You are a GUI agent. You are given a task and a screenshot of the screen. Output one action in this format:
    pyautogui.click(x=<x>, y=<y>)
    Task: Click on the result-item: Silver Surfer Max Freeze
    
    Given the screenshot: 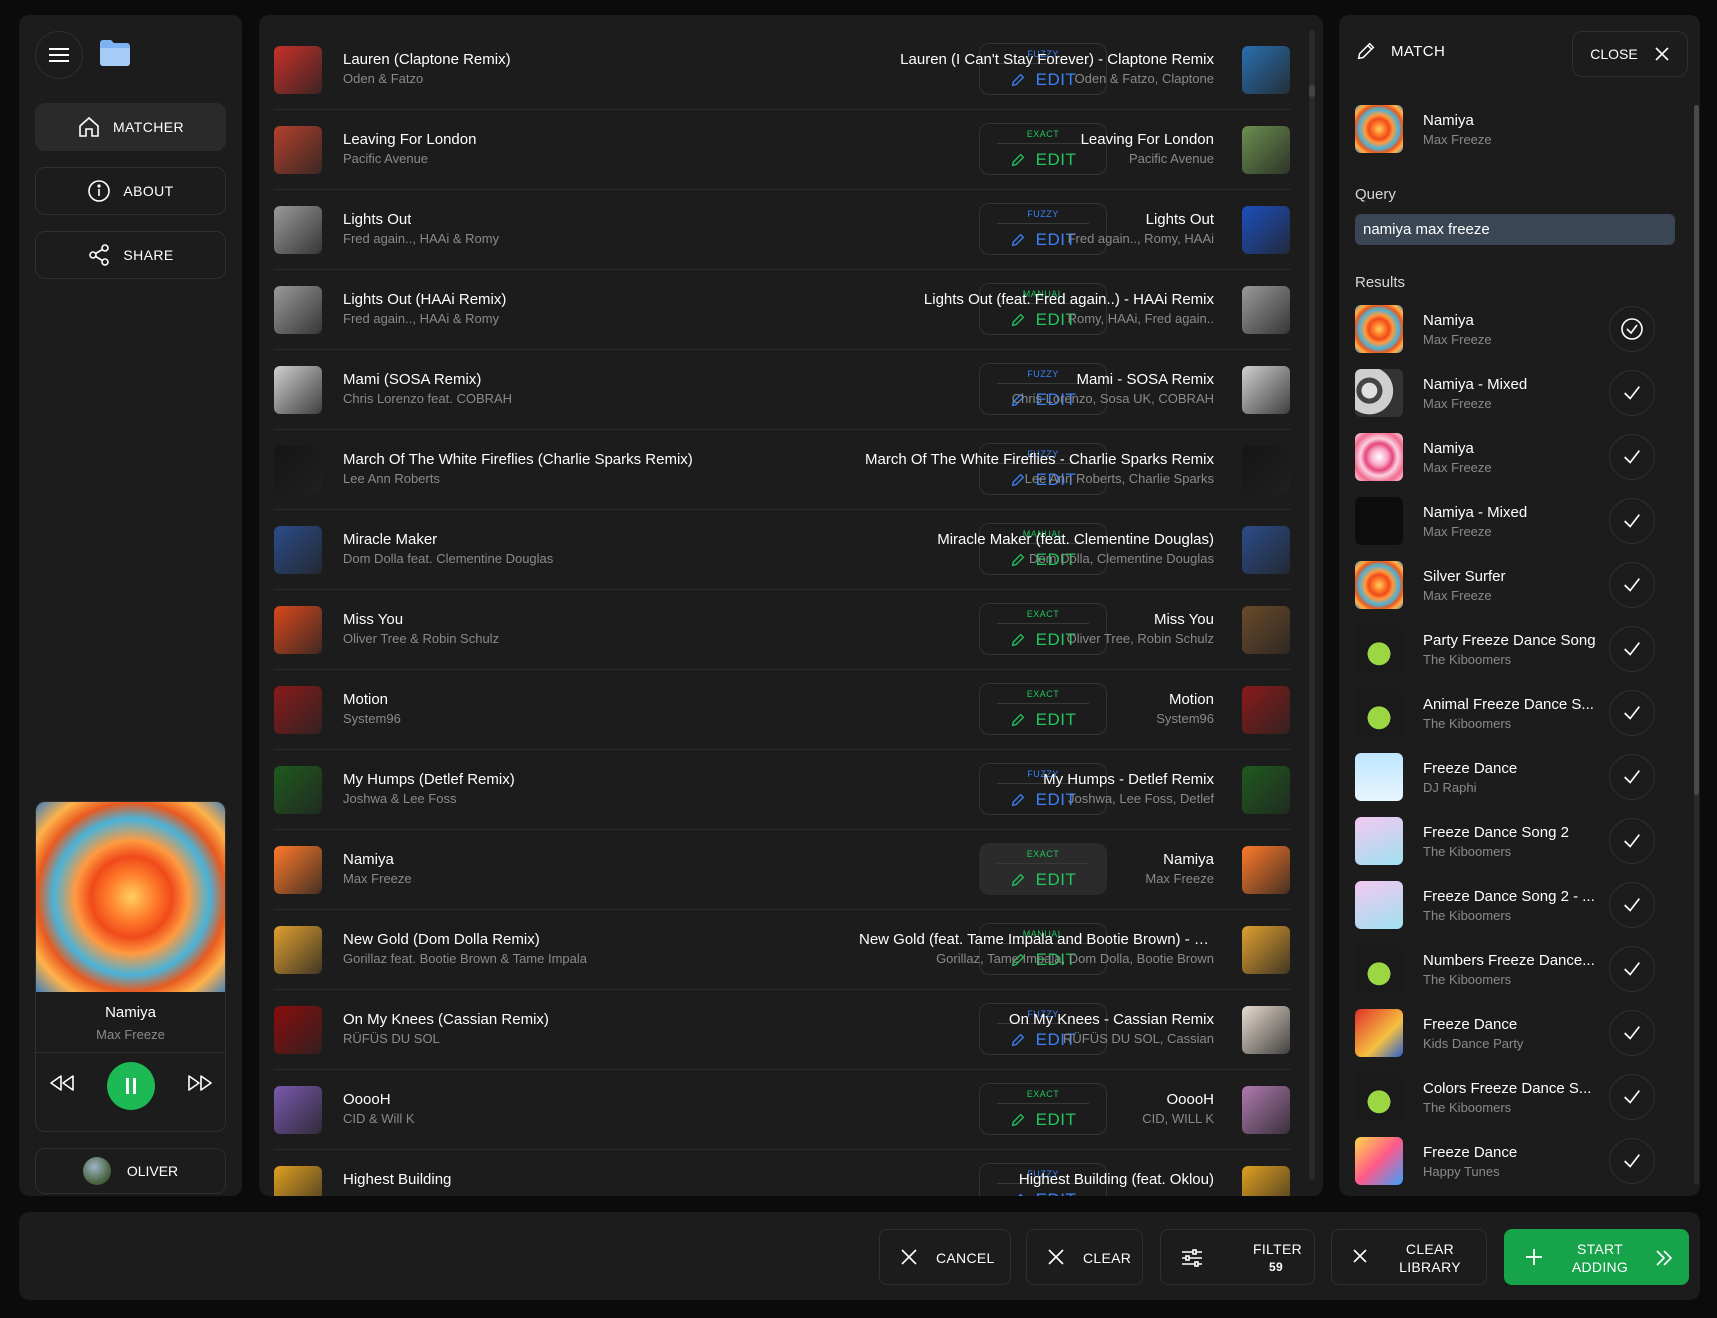 What is the action you would take?
    pyautogui.click(x=1515, y=585)
    